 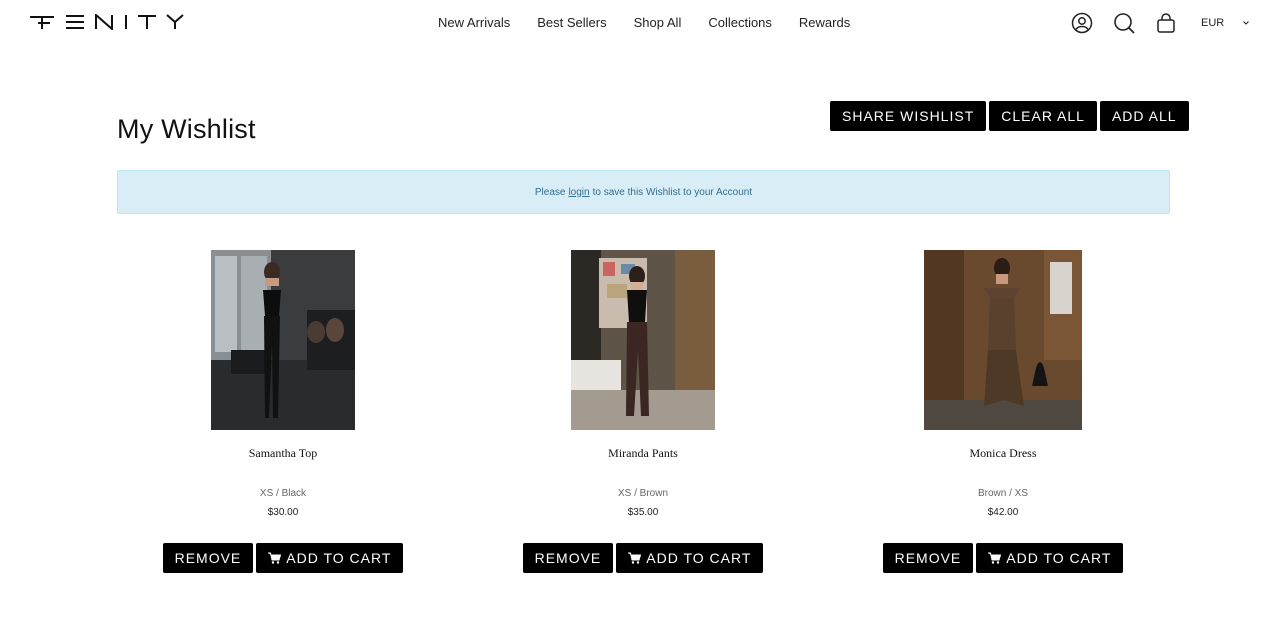 What do you see at coordinates (1213, 23) in the screenshot?
I see `currency-value: EUR` at bounding box center [1213, 23].